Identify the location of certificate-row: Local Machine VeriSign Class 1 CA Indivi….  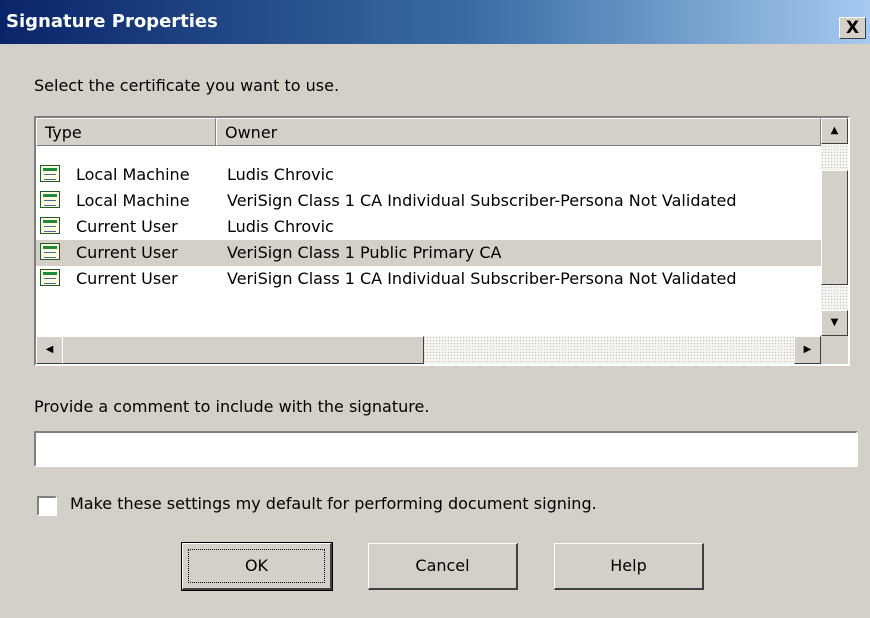
(428, 201).